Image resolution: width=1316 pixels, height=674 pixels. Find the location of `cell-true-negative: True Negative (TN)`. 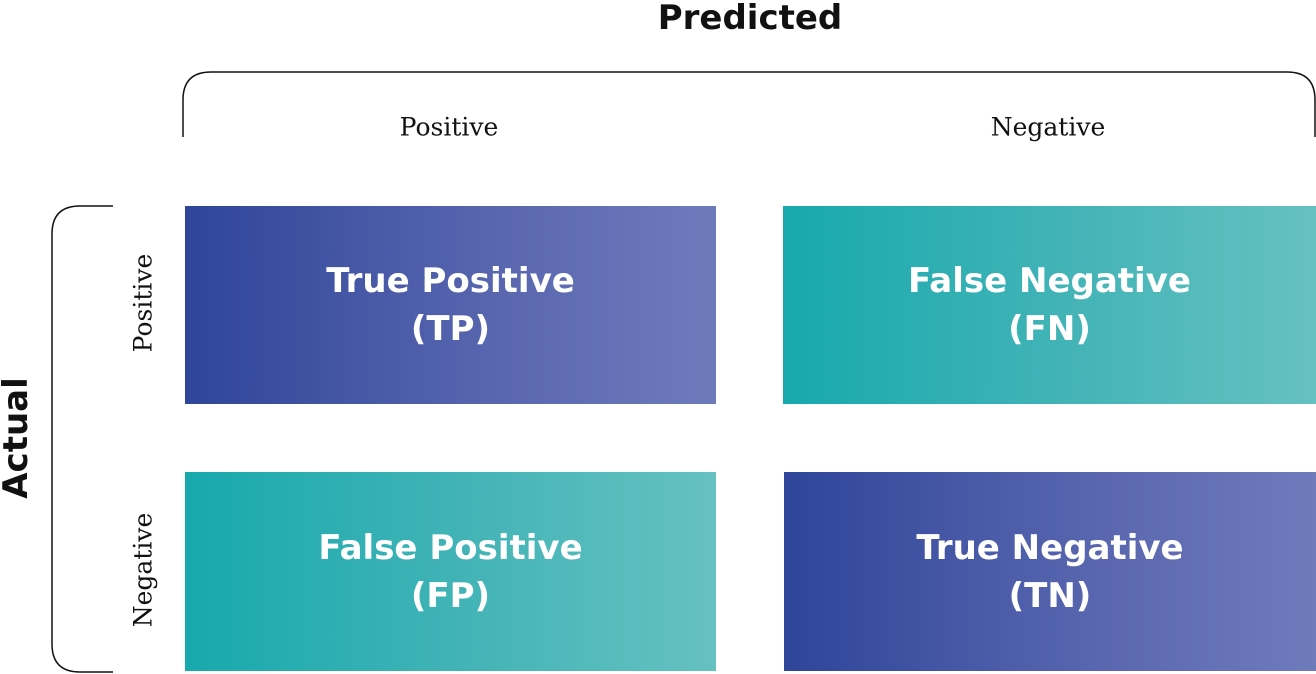

cell-true-negative: True Negative (TN) is located at coordinates (1050, 571).